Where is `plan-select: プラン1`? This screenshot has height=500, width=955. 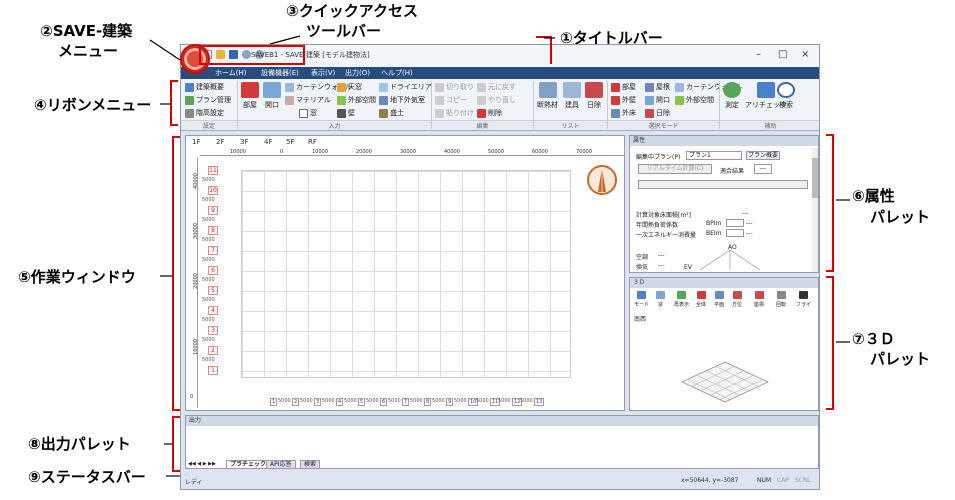
plan-select: プラン1 is located at coordinates (714, 155).